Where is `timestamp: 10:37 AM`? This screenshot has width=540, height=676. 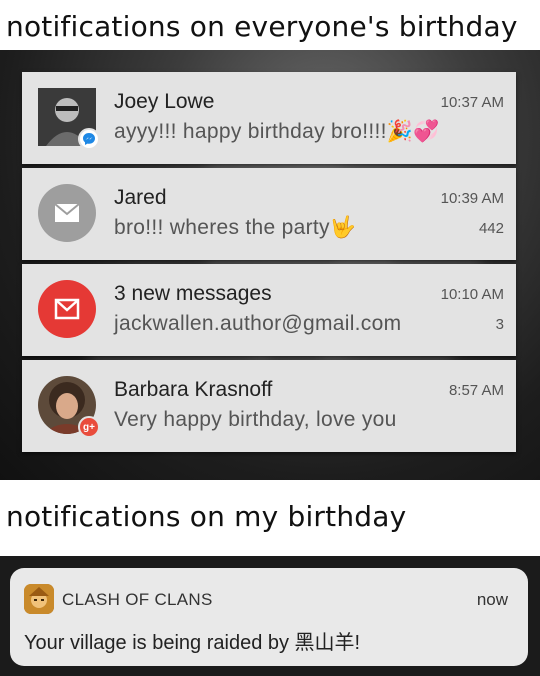 timestamp: 10:37 AM is located at coordinates (472, 102).